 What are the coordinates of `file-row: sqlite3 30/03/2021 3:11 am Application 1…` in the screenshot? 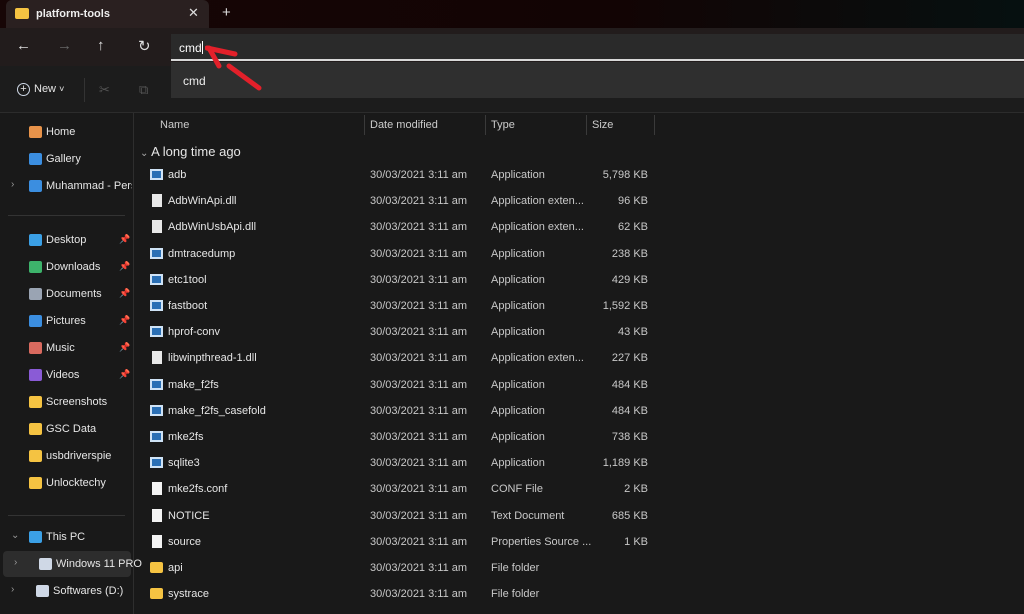 It's located at (400, 463).